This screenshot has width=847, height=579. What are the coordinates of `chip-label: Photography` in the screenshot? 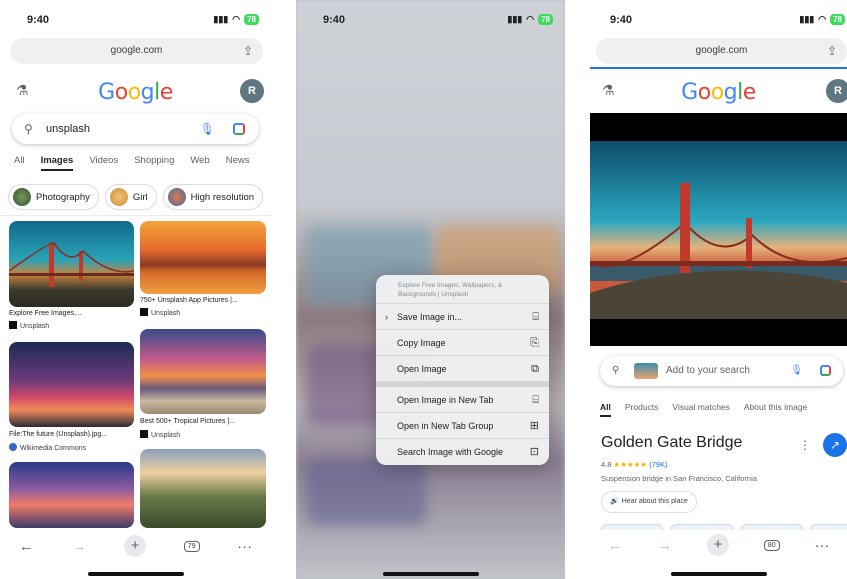 It's located at (63, 197).